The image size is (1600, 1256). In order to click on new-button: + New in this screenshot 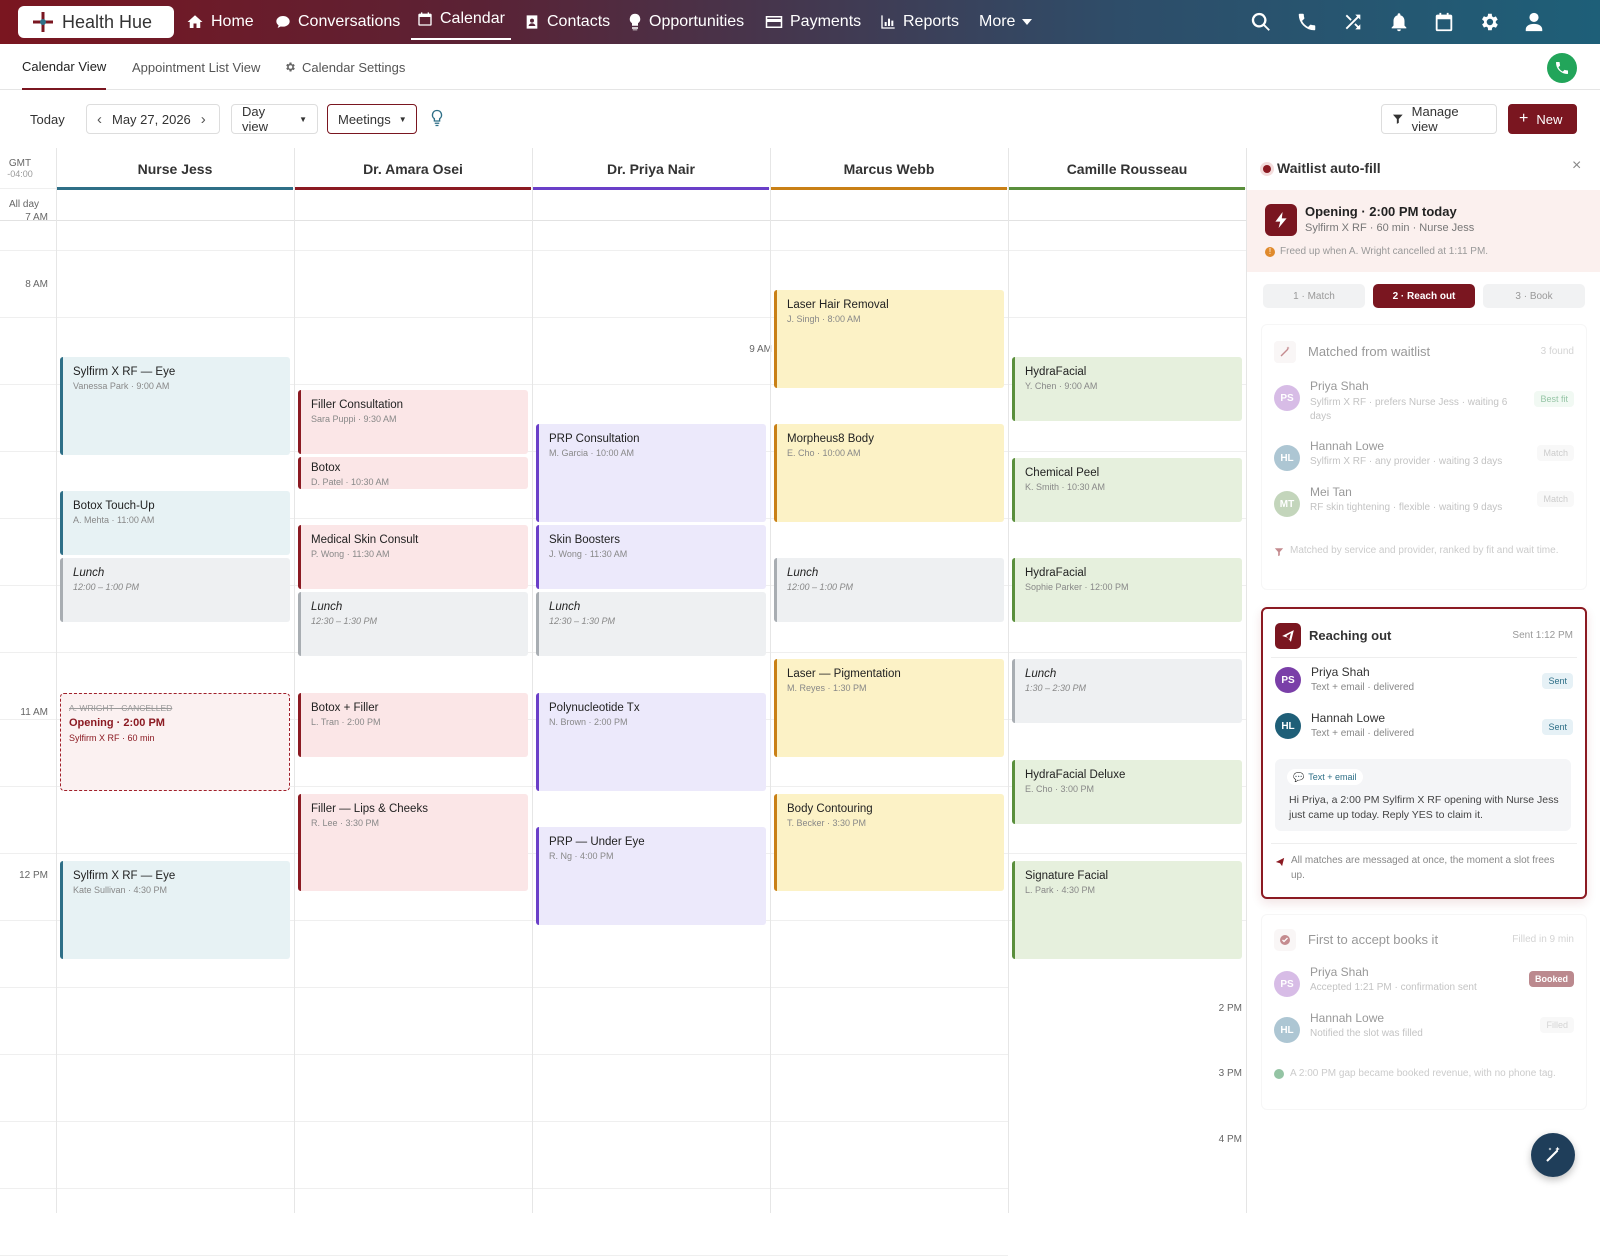, I will do `click(1542, 119)`.